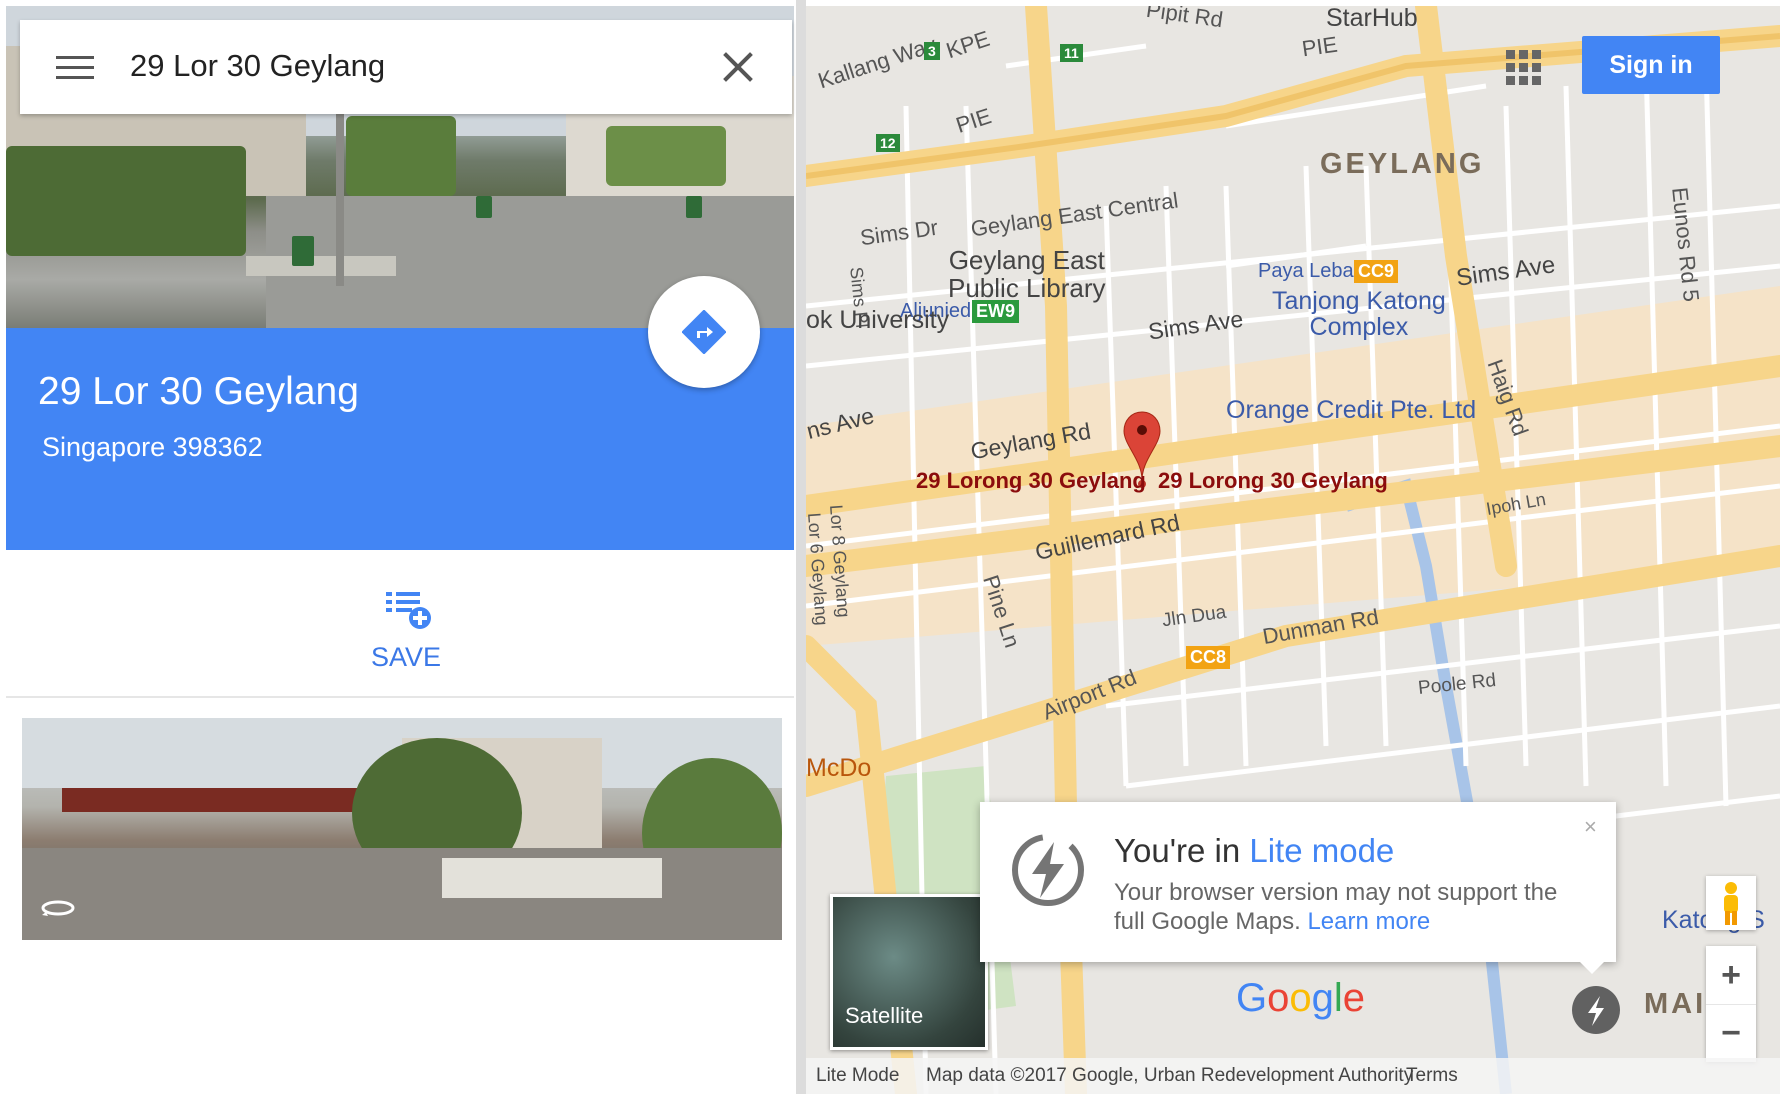 The image size is (1780, 1094). Describe the element at coordinates (1351, 410) in the screenshot. I see `poi-label: Orange Credit Pte. Ltd` at that location.